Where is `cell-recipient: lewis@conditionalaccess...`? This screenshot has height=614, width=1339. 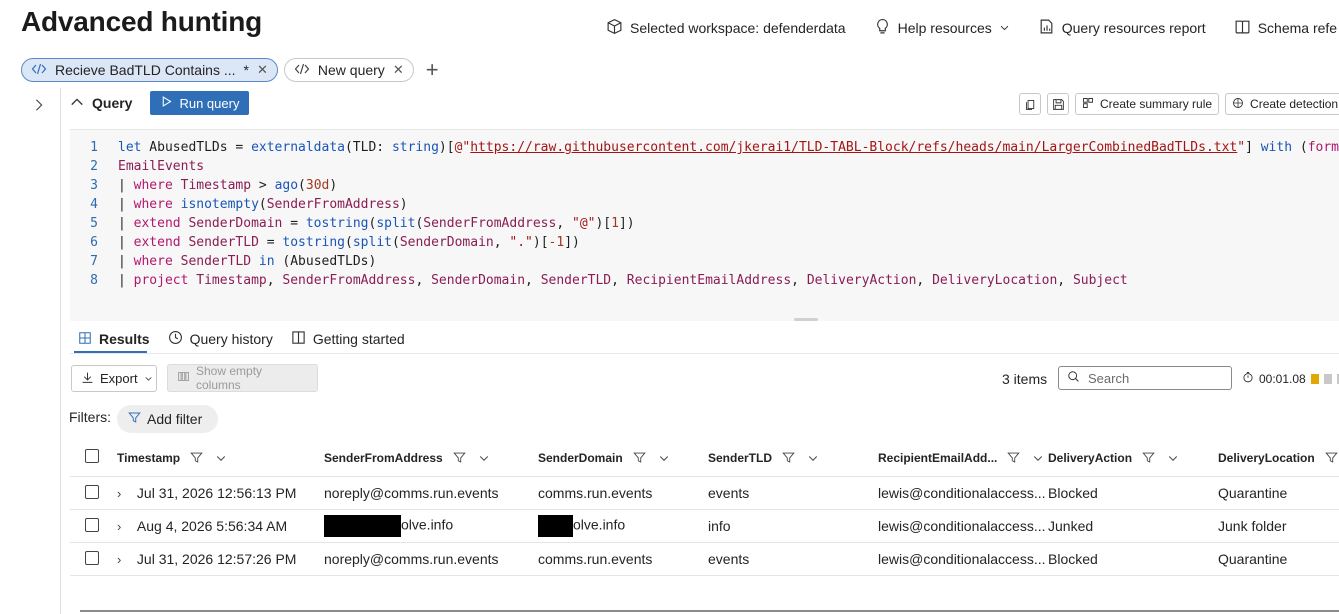 cell-recipient: lewis@conditionalaccess... is located at coordinates (963, 493).